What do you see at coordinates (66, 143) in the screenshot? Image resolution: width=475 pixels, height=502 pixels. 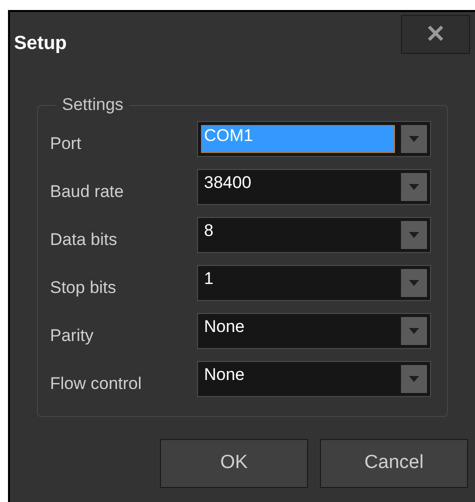 I see `field-label: Port` at bounding box center [66, 143].